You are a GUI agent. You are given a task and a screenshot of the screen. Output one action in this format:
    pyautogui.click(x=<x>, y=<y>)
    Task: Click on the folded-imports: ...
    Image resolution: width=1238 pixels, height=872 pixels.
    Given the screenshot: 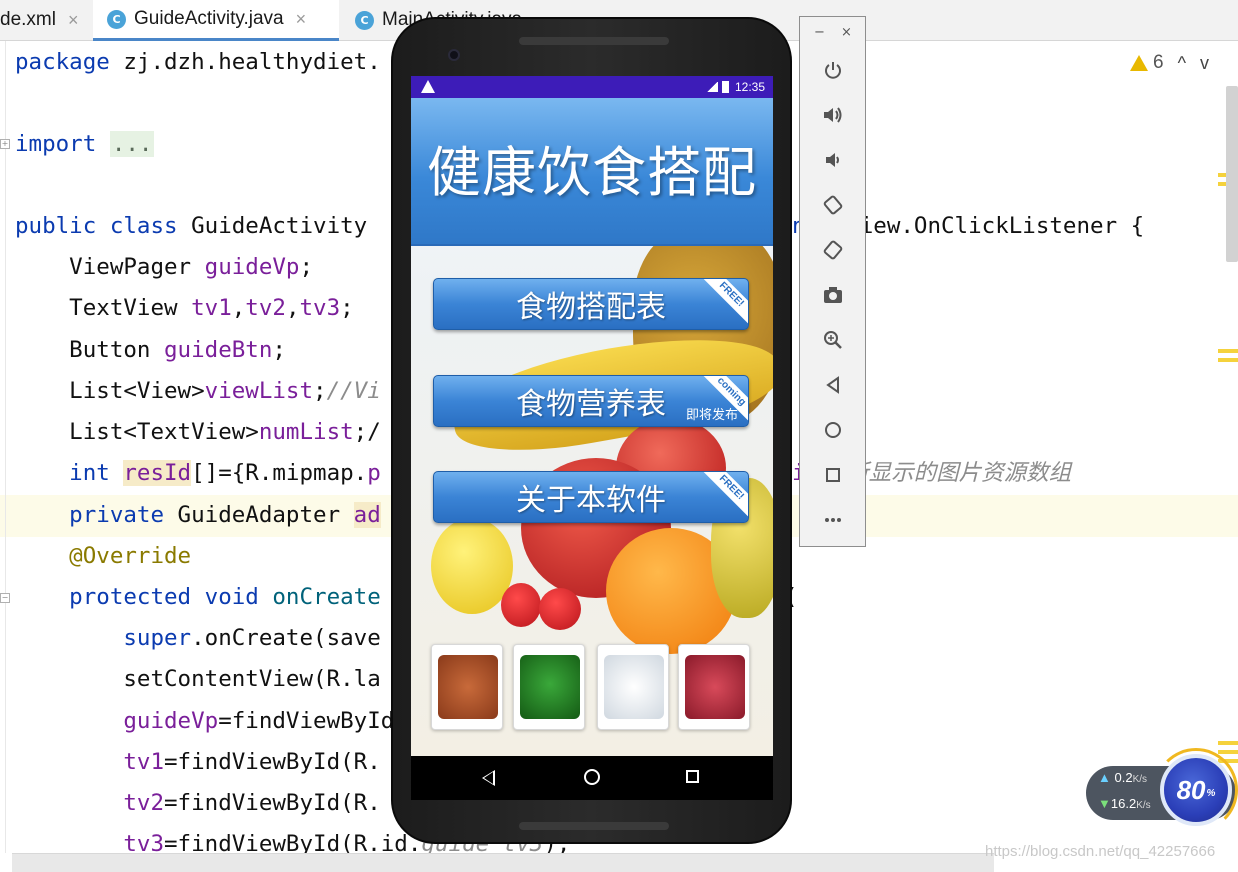 What is the action you would take?
    pyautogui.click(x=132, y=144)
    